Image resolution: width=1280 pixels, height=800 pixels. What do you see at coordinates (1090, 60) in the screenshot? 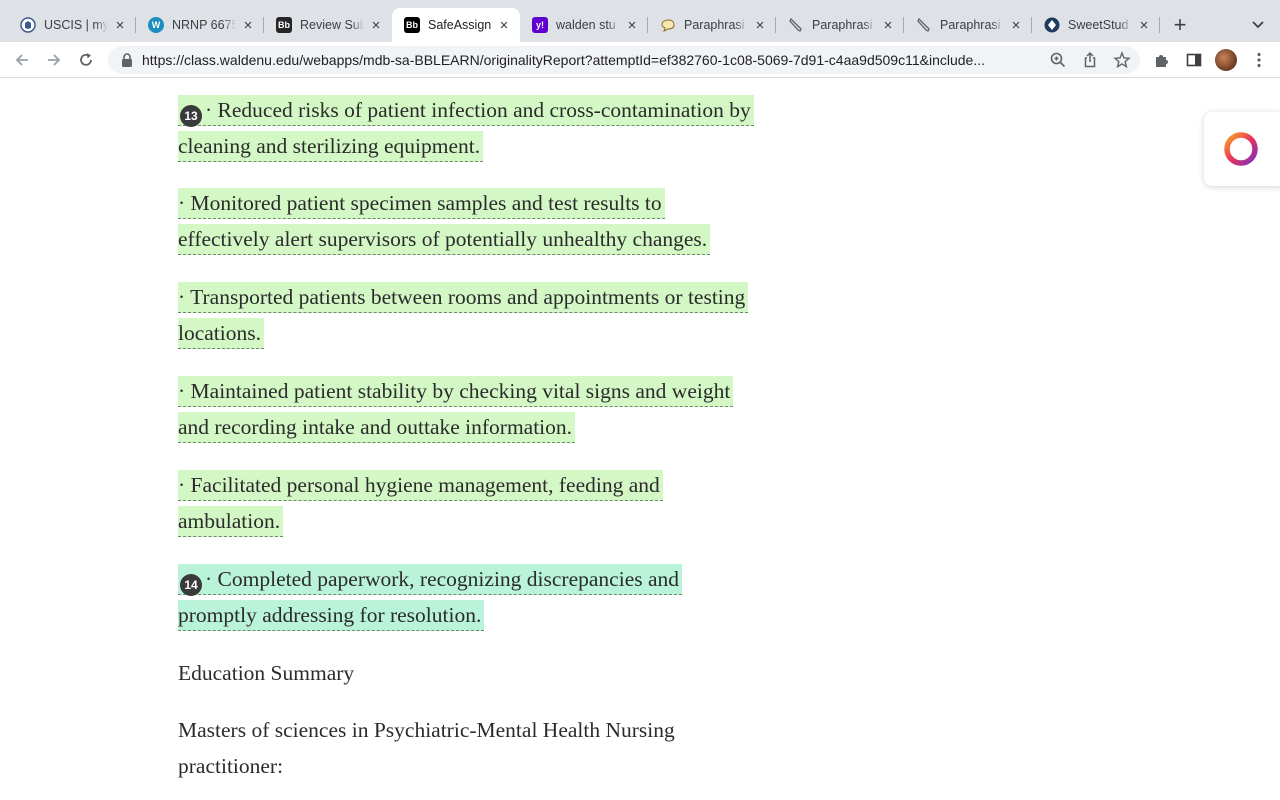
I see `share-icon` at bounding box center [1090, 60].